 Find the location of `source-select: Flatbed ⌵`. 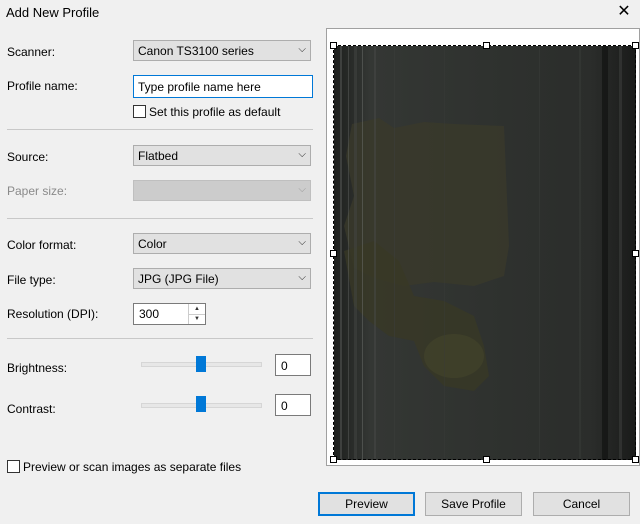

source-select: Flatbed ⌵ is located at coordinates (222, 155).